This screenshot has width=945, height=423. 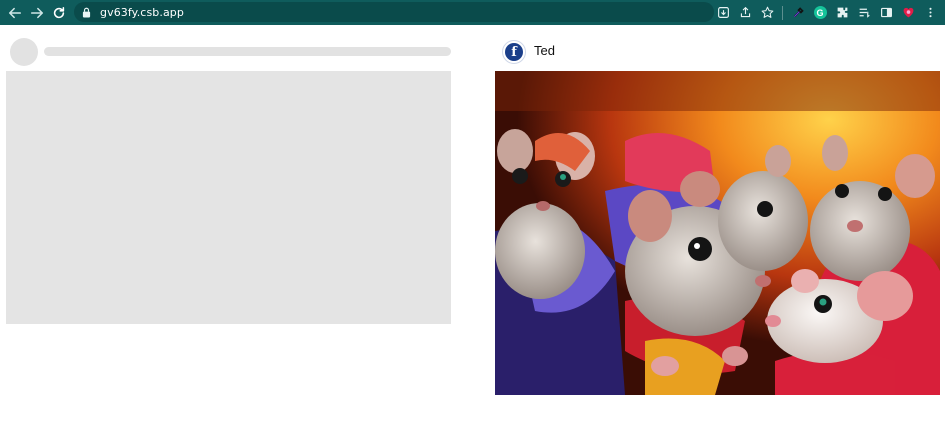 I want to click on star-icon, so click(x=767, y=13).